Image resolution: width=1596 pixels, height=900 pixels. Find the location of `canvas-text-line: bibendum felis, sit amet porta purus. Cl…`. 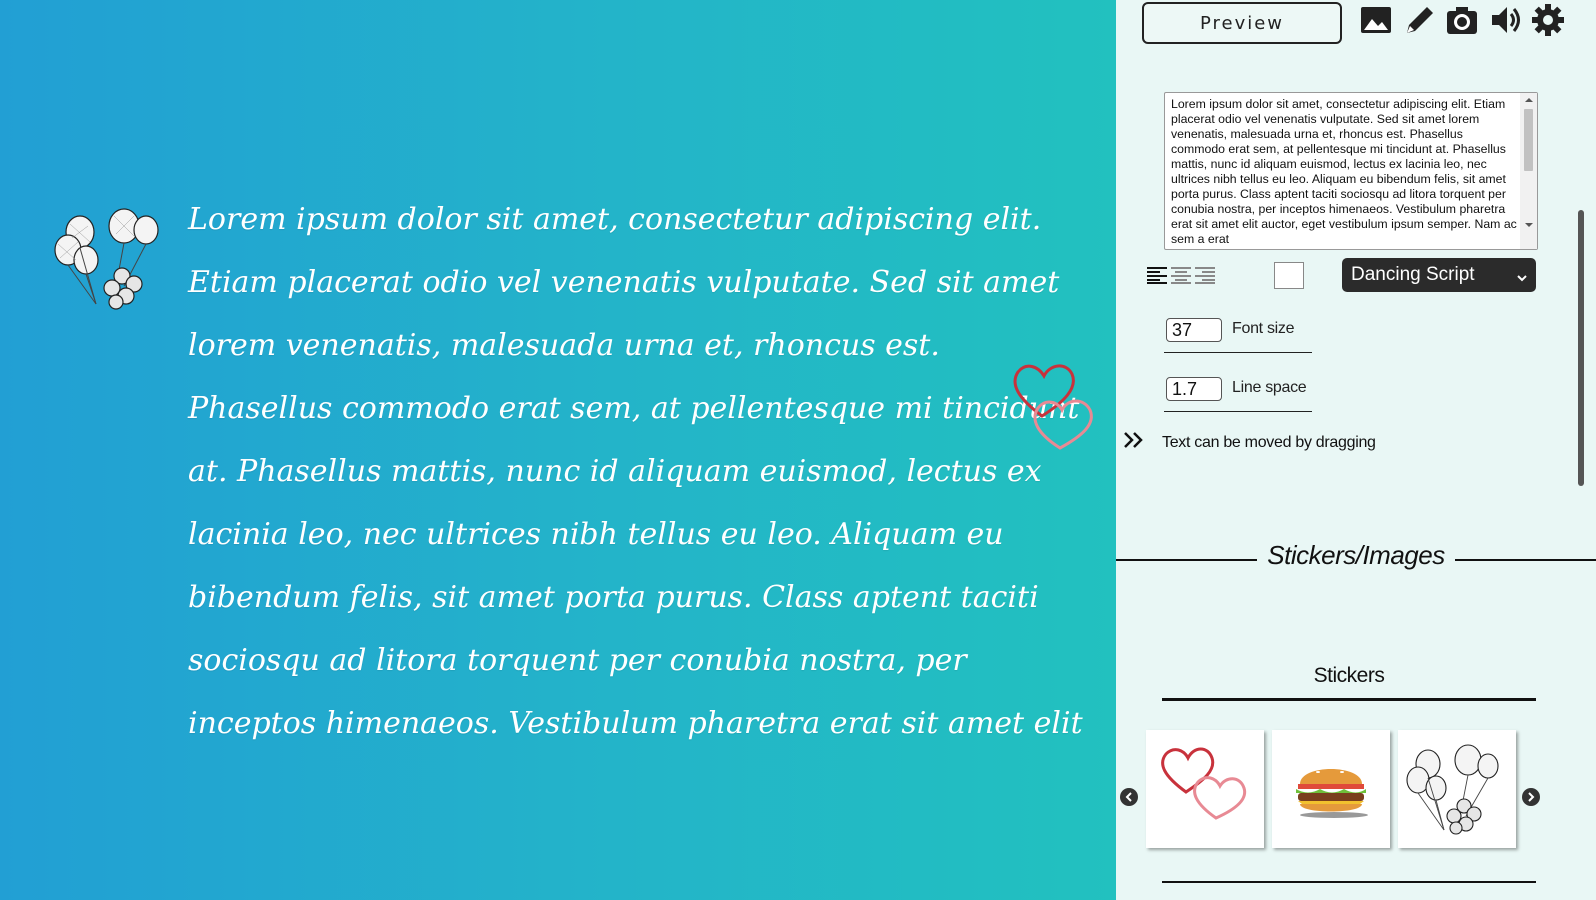

canvas-text-line: bibendum felis, sit amet porta purus. Cl… is located at coordinates (613, 597).